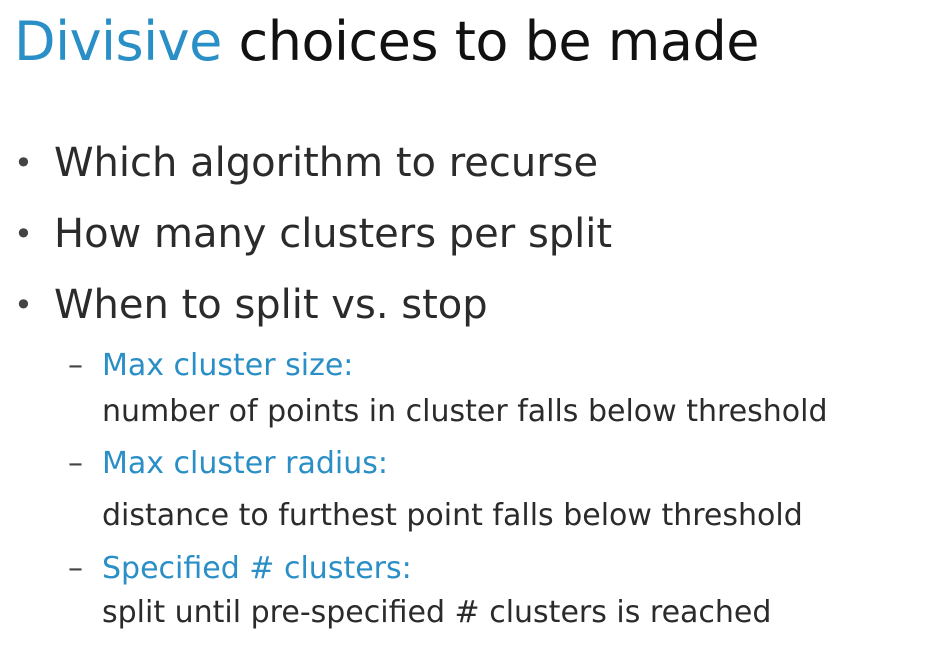 This screenshot has height=667, width=952. What do you see at coordinates (326, 163) in the screenshot?
I see `bullet-text: Which algorithm to recurse` at bounding box center [326, 163].